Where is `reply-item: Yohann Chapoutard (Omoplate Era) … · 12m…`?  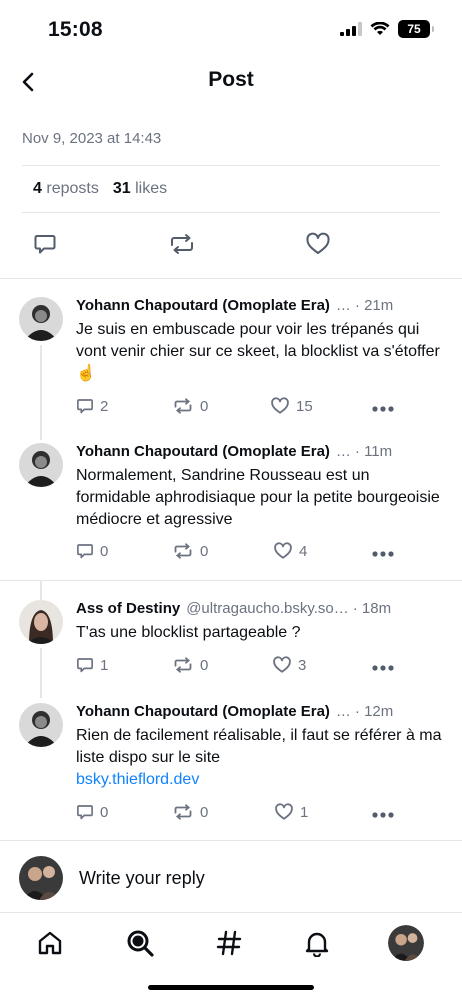
reply-item: Yohann Chapoutard (Omoplate Era) … · 12m… is located at coordinates (231, 768).